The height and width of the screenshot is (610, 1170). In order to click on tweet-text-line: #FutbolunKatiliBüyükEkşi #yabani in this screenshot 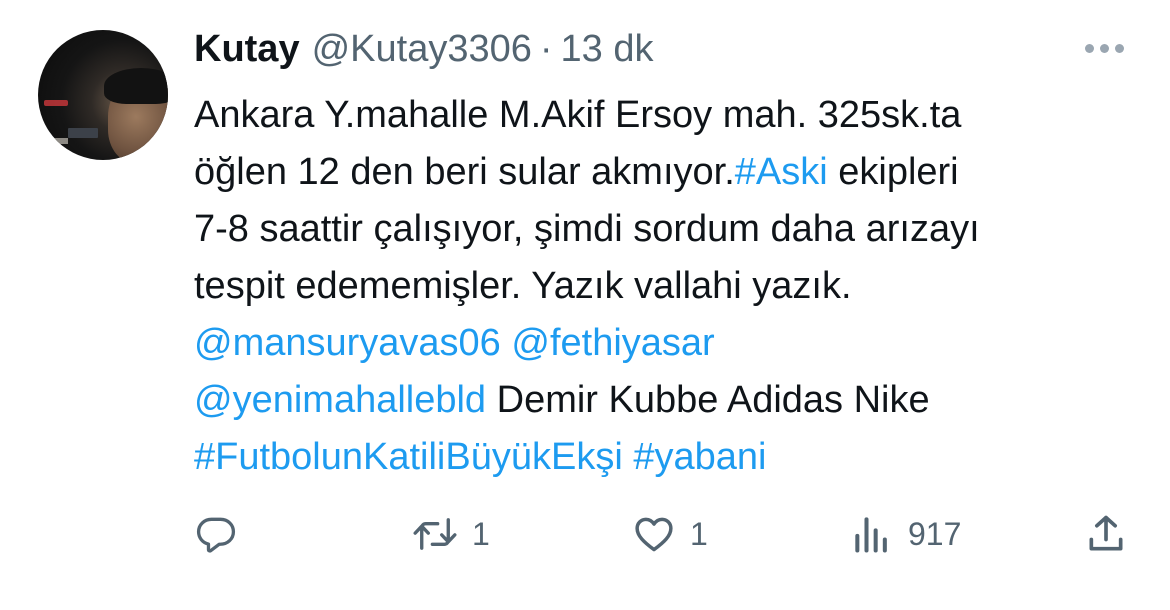, I will do `click(664, 457)`.